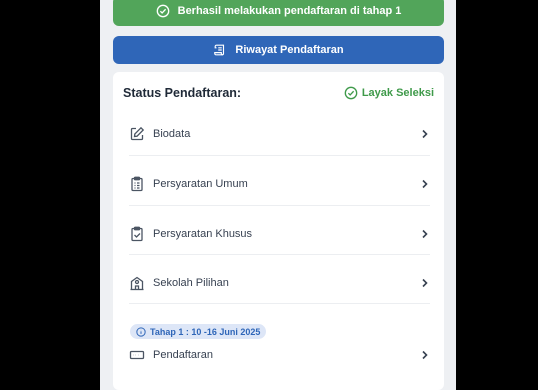 This screenshot has width=538, height=390. What do you see at coordinates (279, 283) in the screenshot?
I see `menu-item-chosen-school: Sekolah Pilihan` at bounding box center [279, 283].